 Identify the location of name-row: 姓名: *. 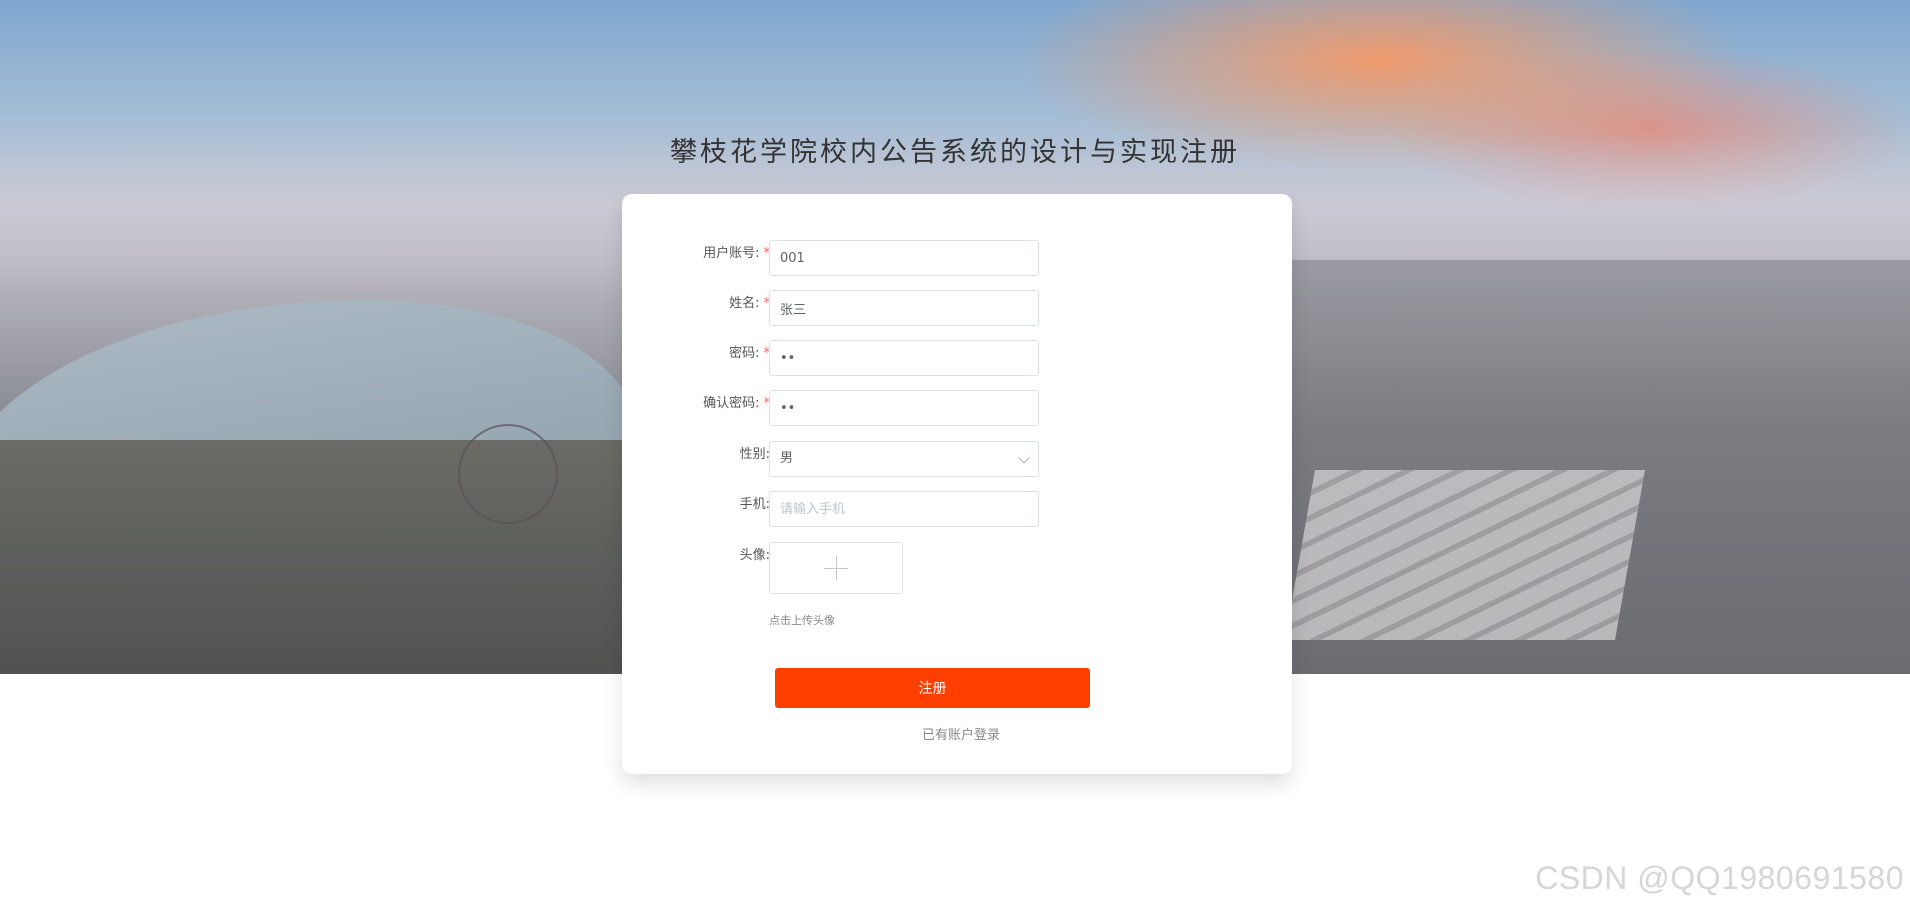
(957, 308).